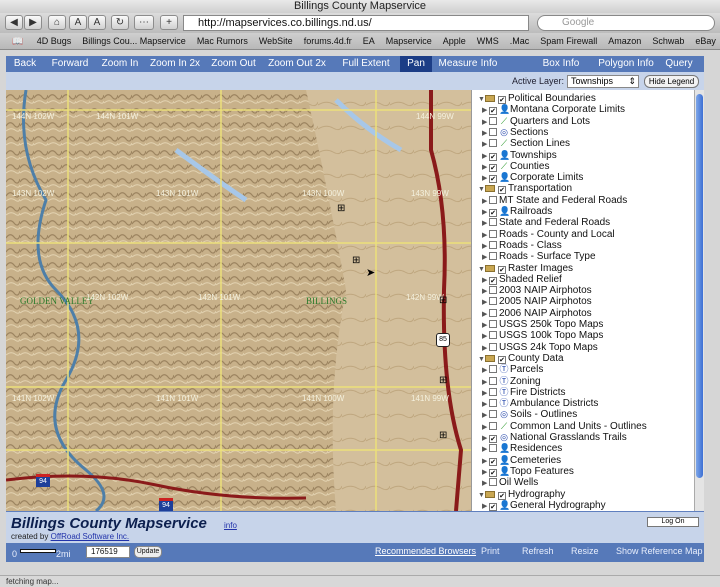 This screenshot has width=720, height=587. What do you see at coordinates (548, 234) in the screenshot?
I see `legend-layer: ▶ Roads - County and Local` at bounding box center [548, 234].